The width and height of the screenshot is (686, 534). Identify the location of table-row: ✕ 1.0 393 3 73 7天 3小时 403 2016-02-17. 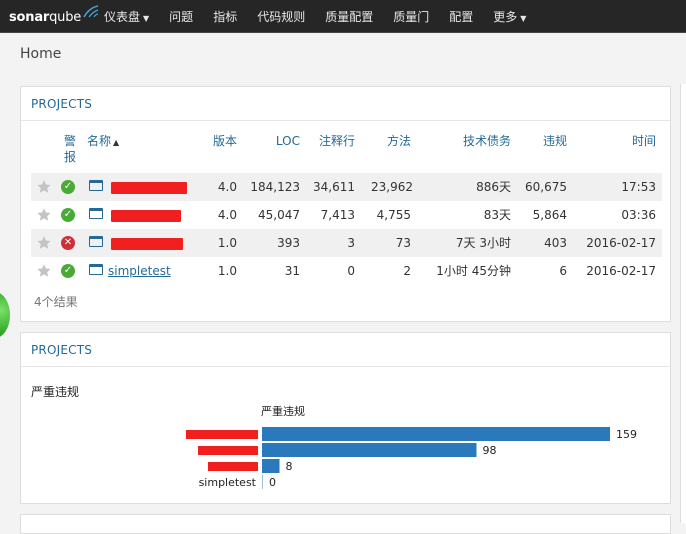
(346, 243).